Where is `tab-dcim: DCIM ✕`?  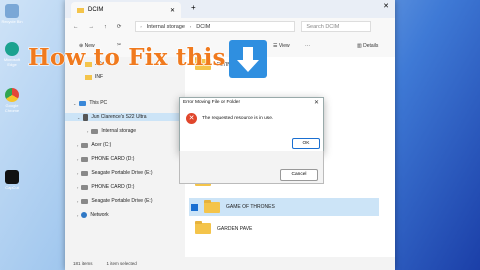 tab-dcim: DCIM ✕ is located at coordinates (126, 10).